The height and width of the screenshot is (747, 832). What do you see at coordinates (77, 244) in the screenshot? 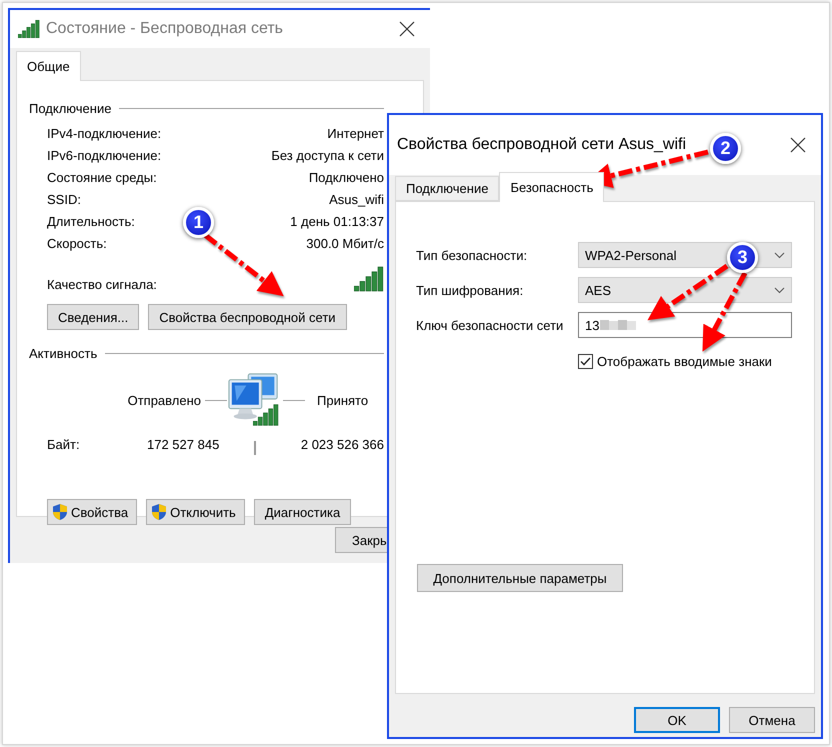
I see `info-label: Скорость:` at bounding box center [77, 244].